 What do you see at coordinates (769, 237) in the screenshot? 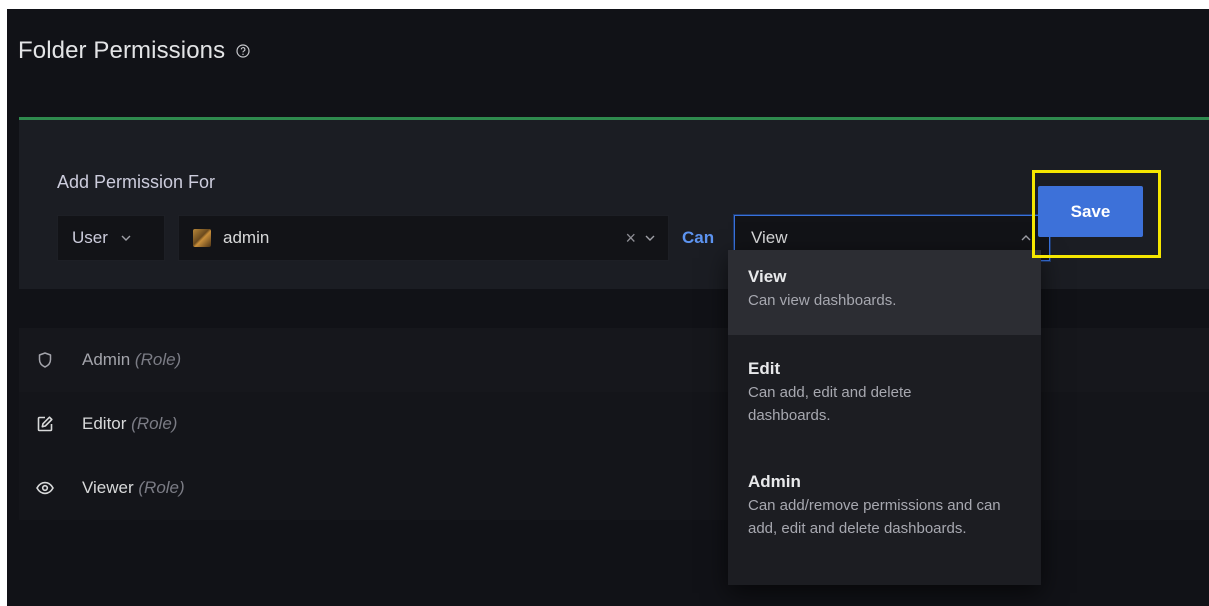
I see `permission-level-value: View` at bounding box center [769, 237].